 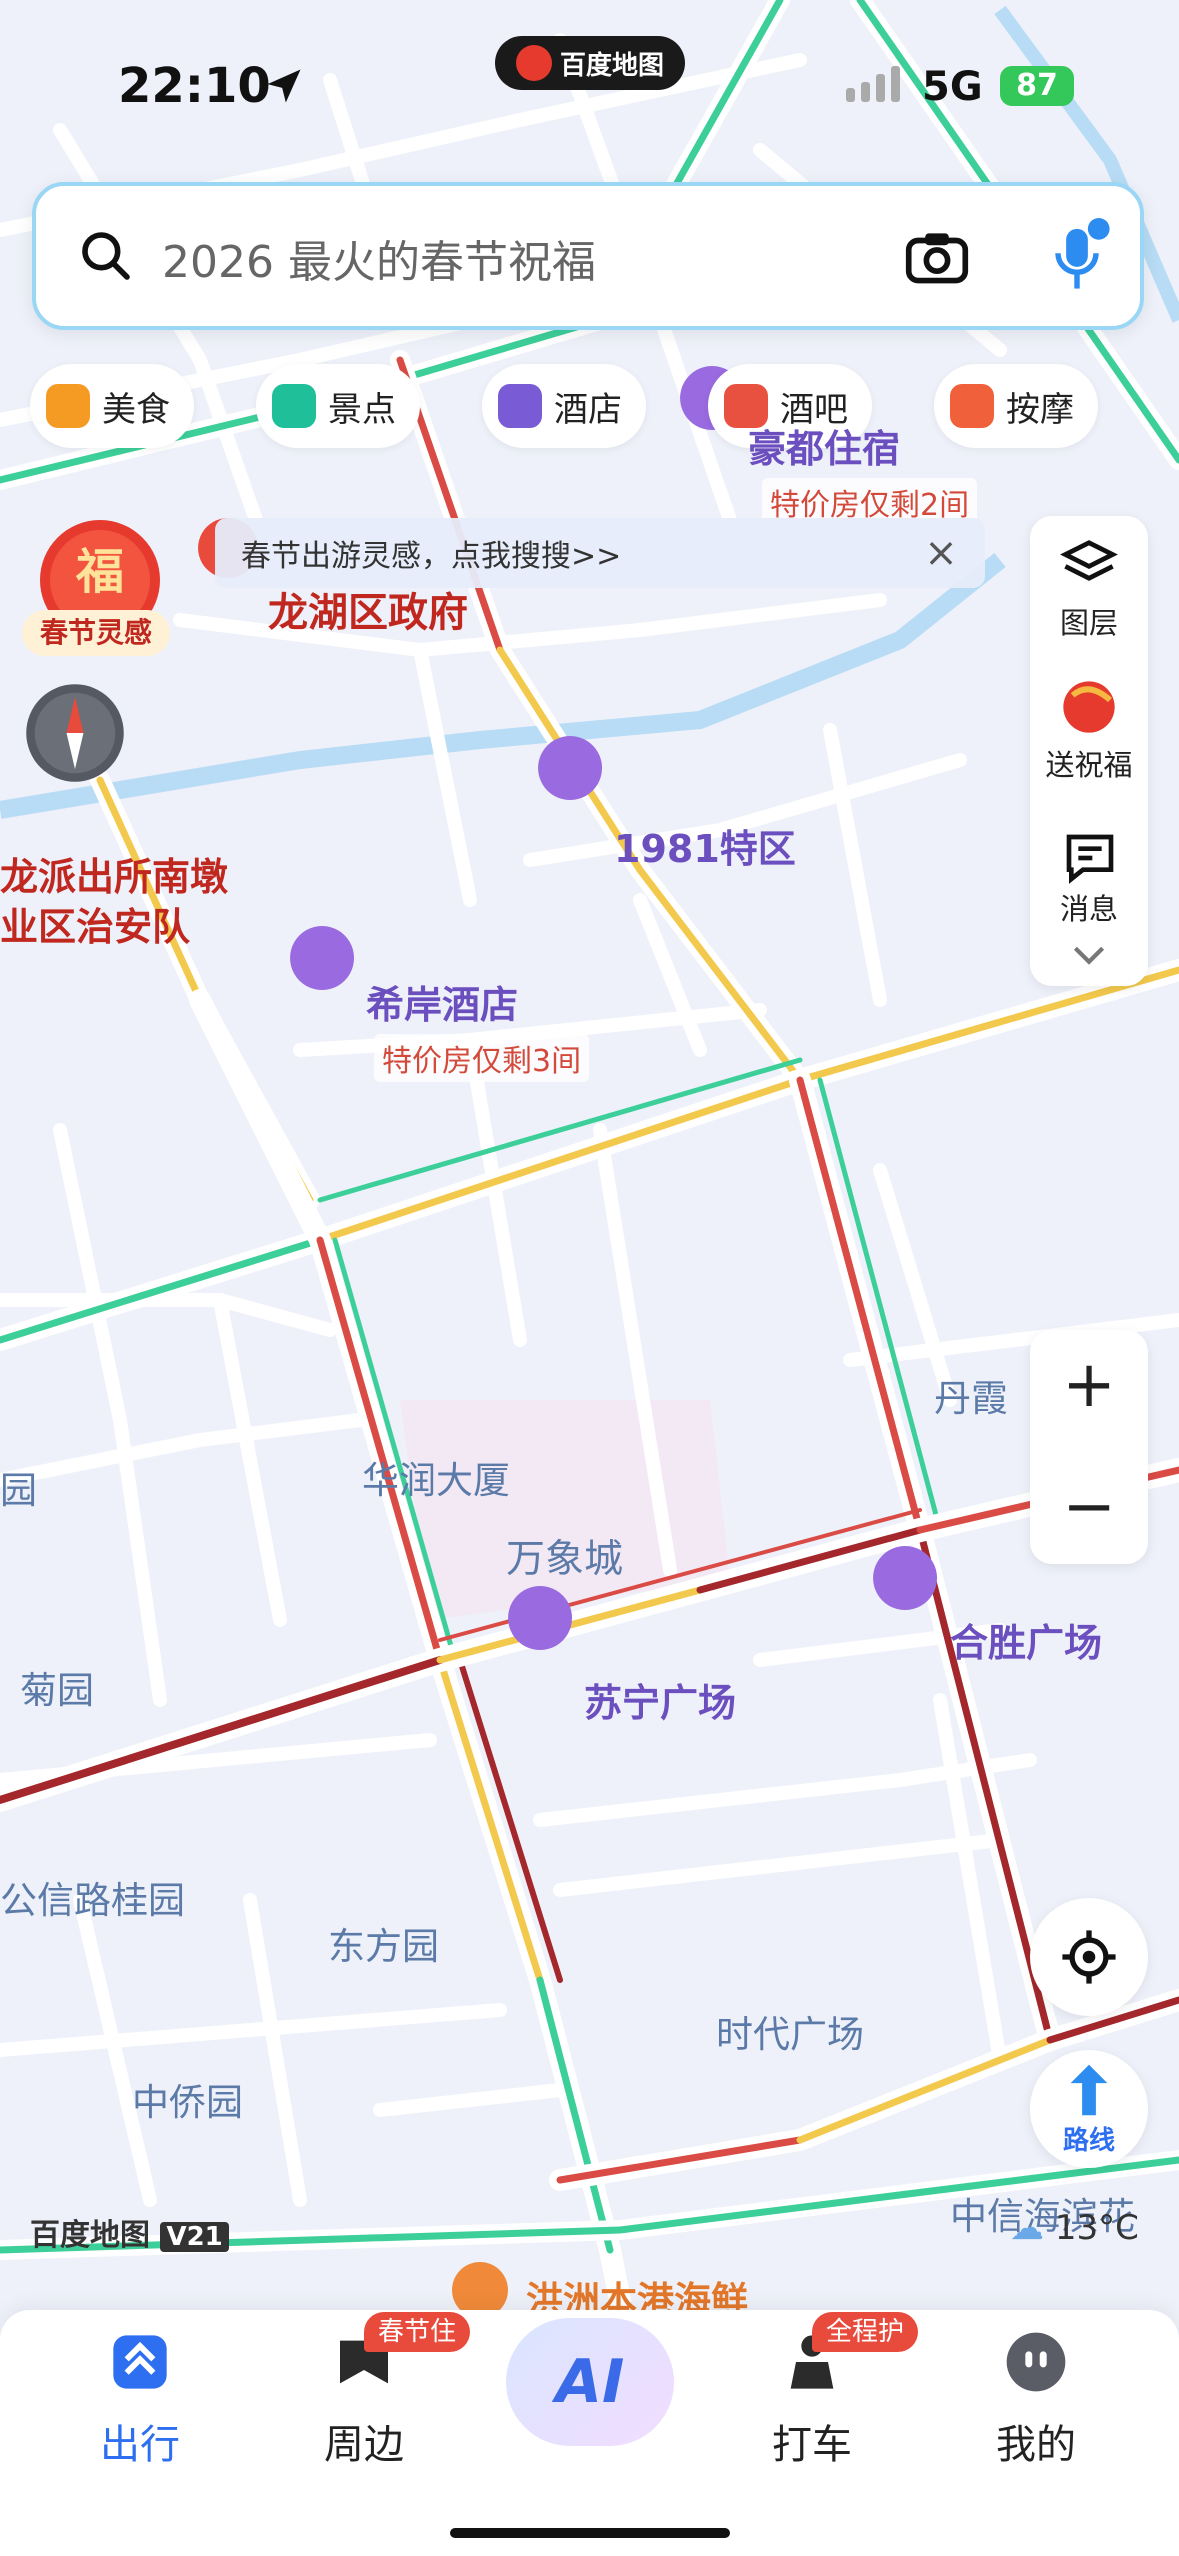 What do you see at coordinates (106, 256) in the screenshot?
I see `search-icon` at bounding box center [106, 256].